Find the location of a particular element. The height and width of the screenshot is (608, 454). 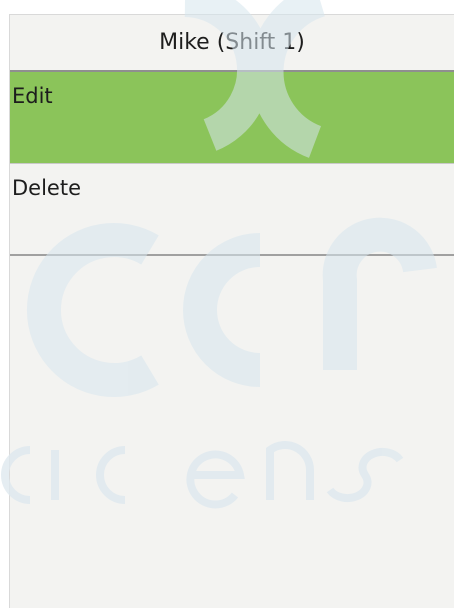

menu-item-delete-label: Delete is located at coordinates (46, 188).